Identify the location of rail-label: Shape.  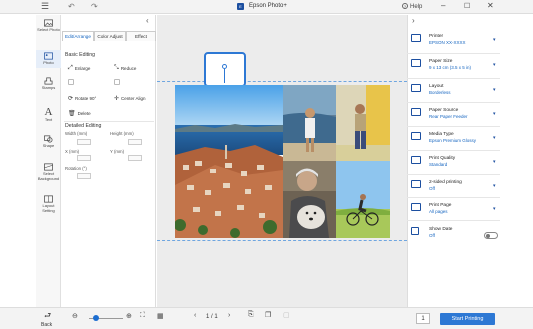
(48, 145).